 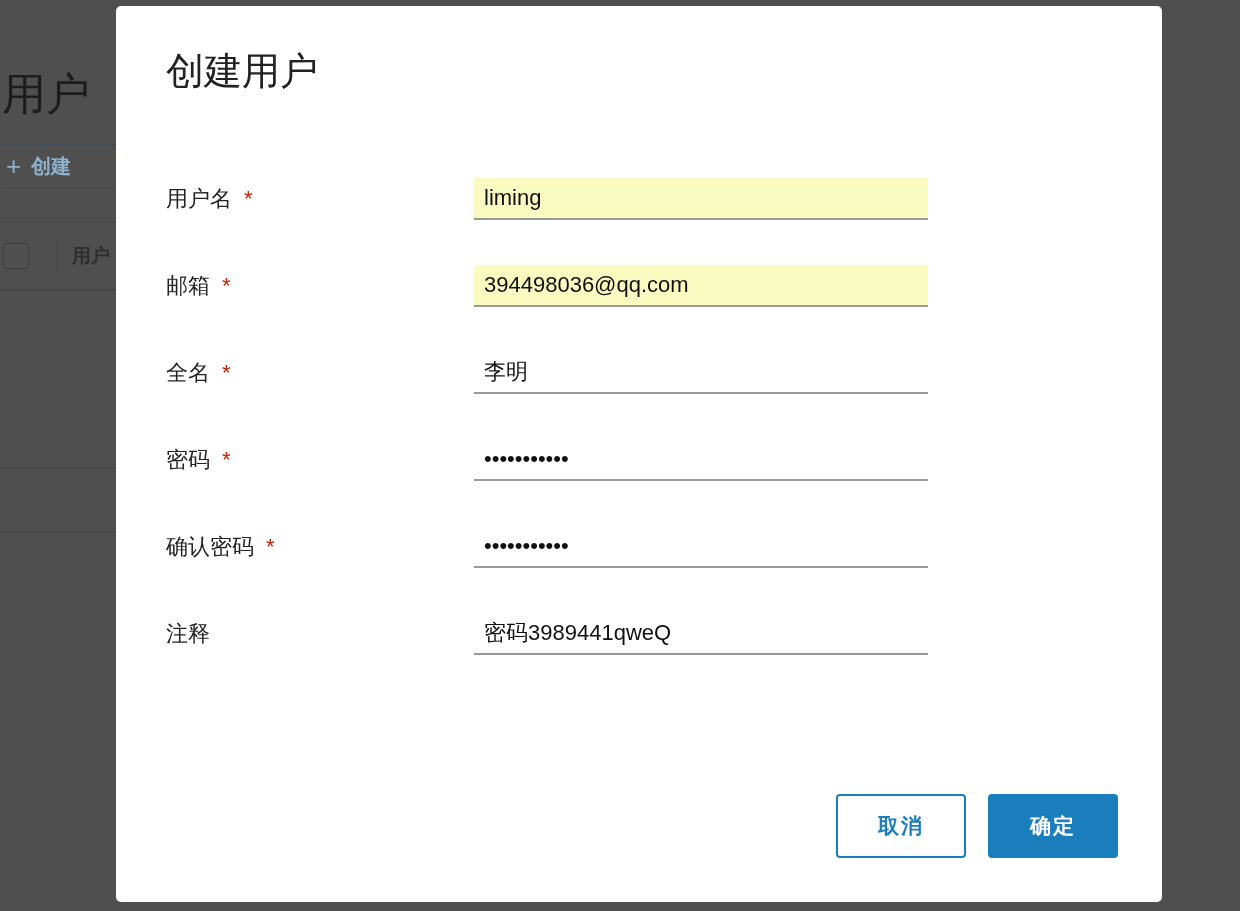 What do you see at coordinates (199, 199) in the screenshot?
I see `field-label: 用户名` at bounding box center [199, 199].